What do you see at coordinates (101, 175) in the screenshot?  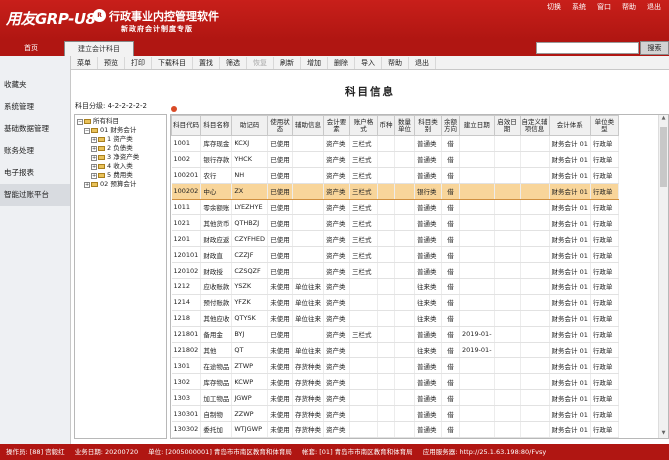 I see `folder-icon` at bounding box center [101, 175].